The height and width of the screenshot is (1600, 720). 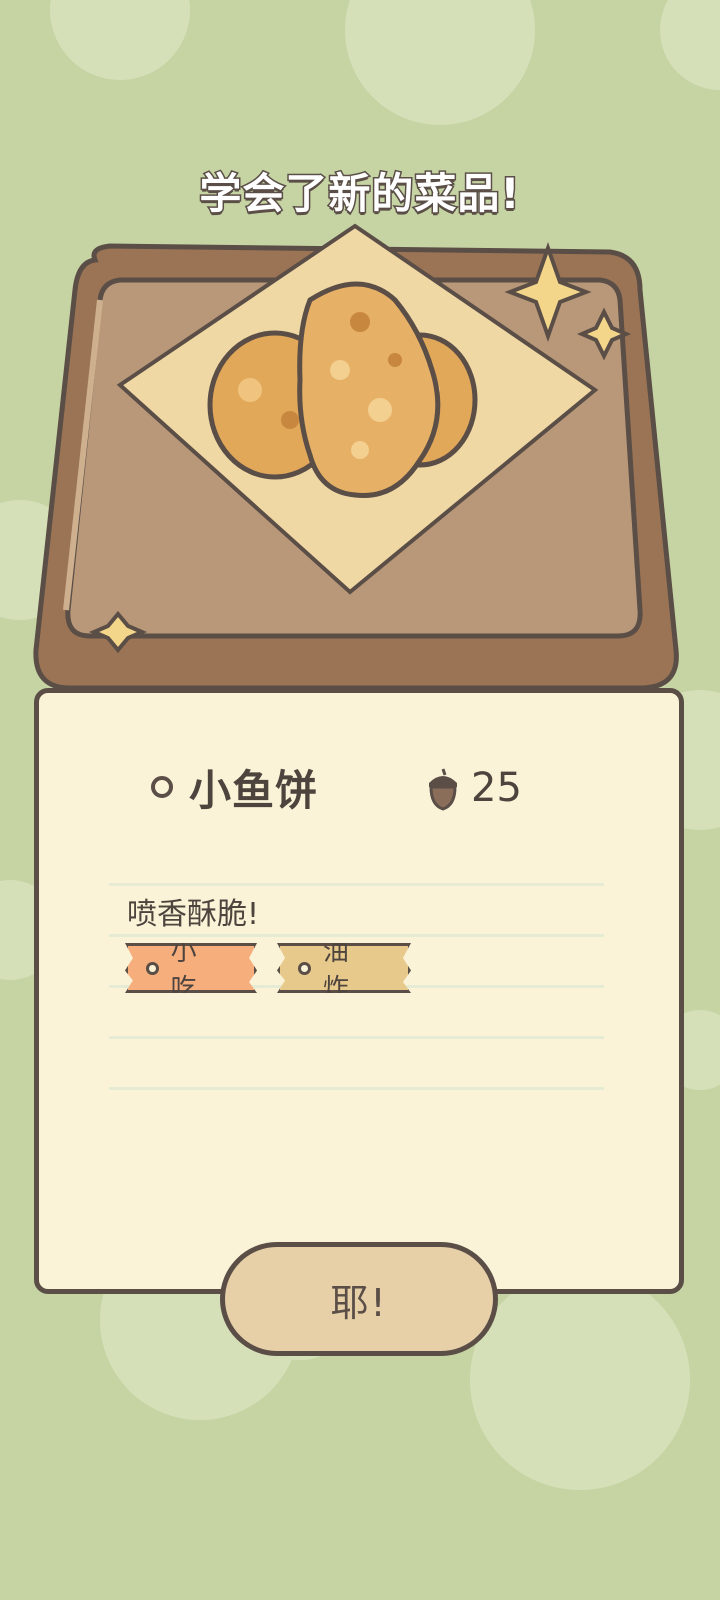 I want to click on dish-name: 小鱼饼, so click(x=254, y=790).